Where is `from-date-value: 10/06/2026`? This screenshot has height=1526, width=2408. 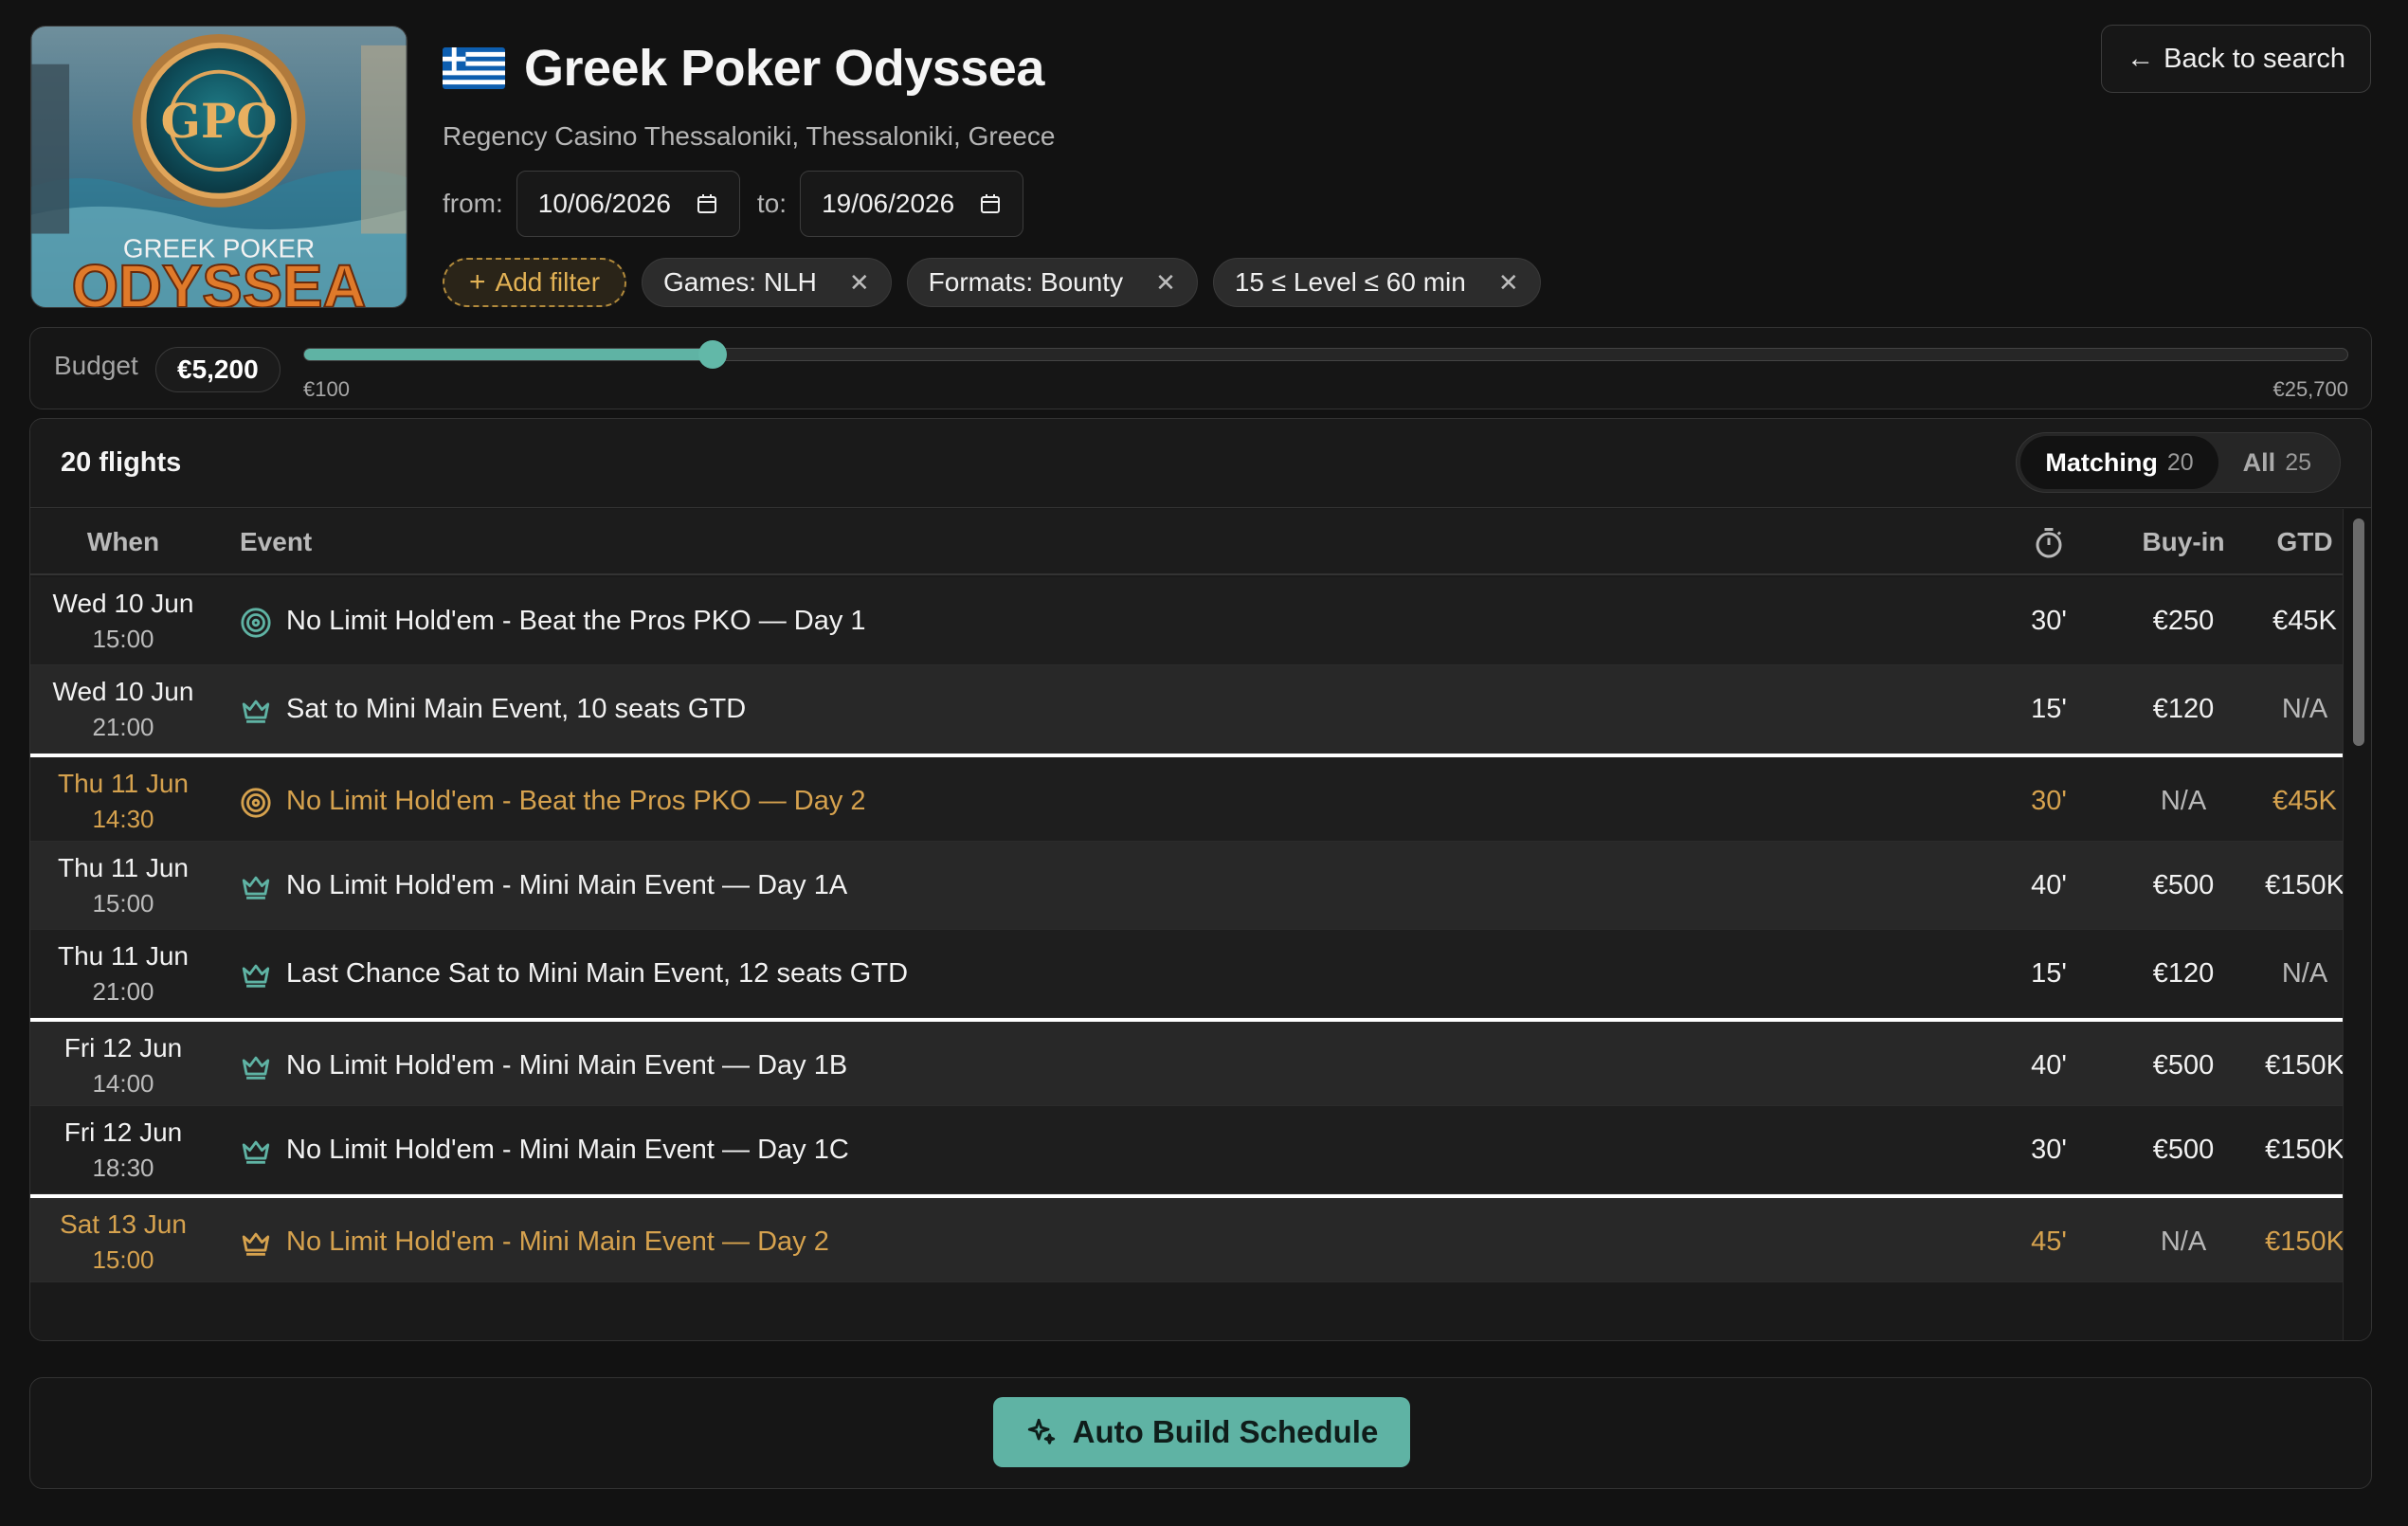
from-date-value: 10/06/2026 is located at coordinates (604, 203).